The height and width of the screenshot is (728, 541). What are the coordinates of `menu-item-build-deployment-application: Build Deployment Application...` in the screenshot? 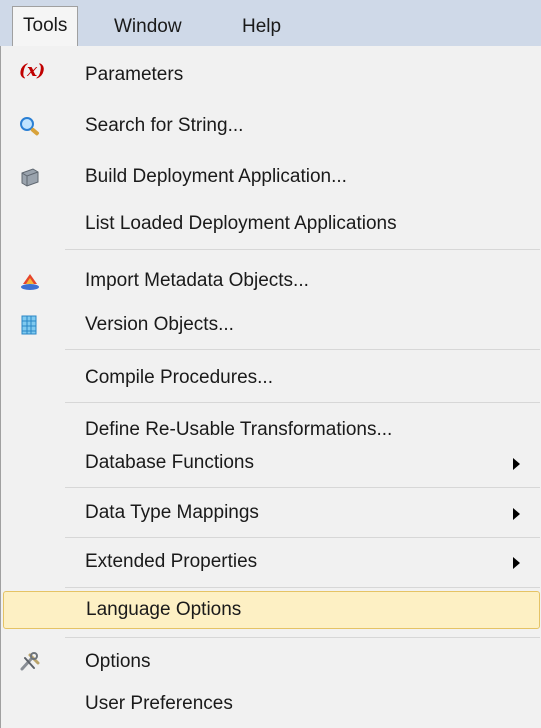 It's located at (271, 177).